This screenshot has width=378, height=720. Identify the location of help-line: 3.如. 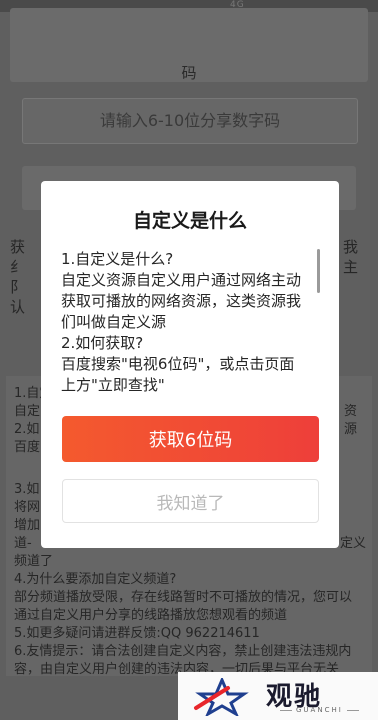
(27, 489).